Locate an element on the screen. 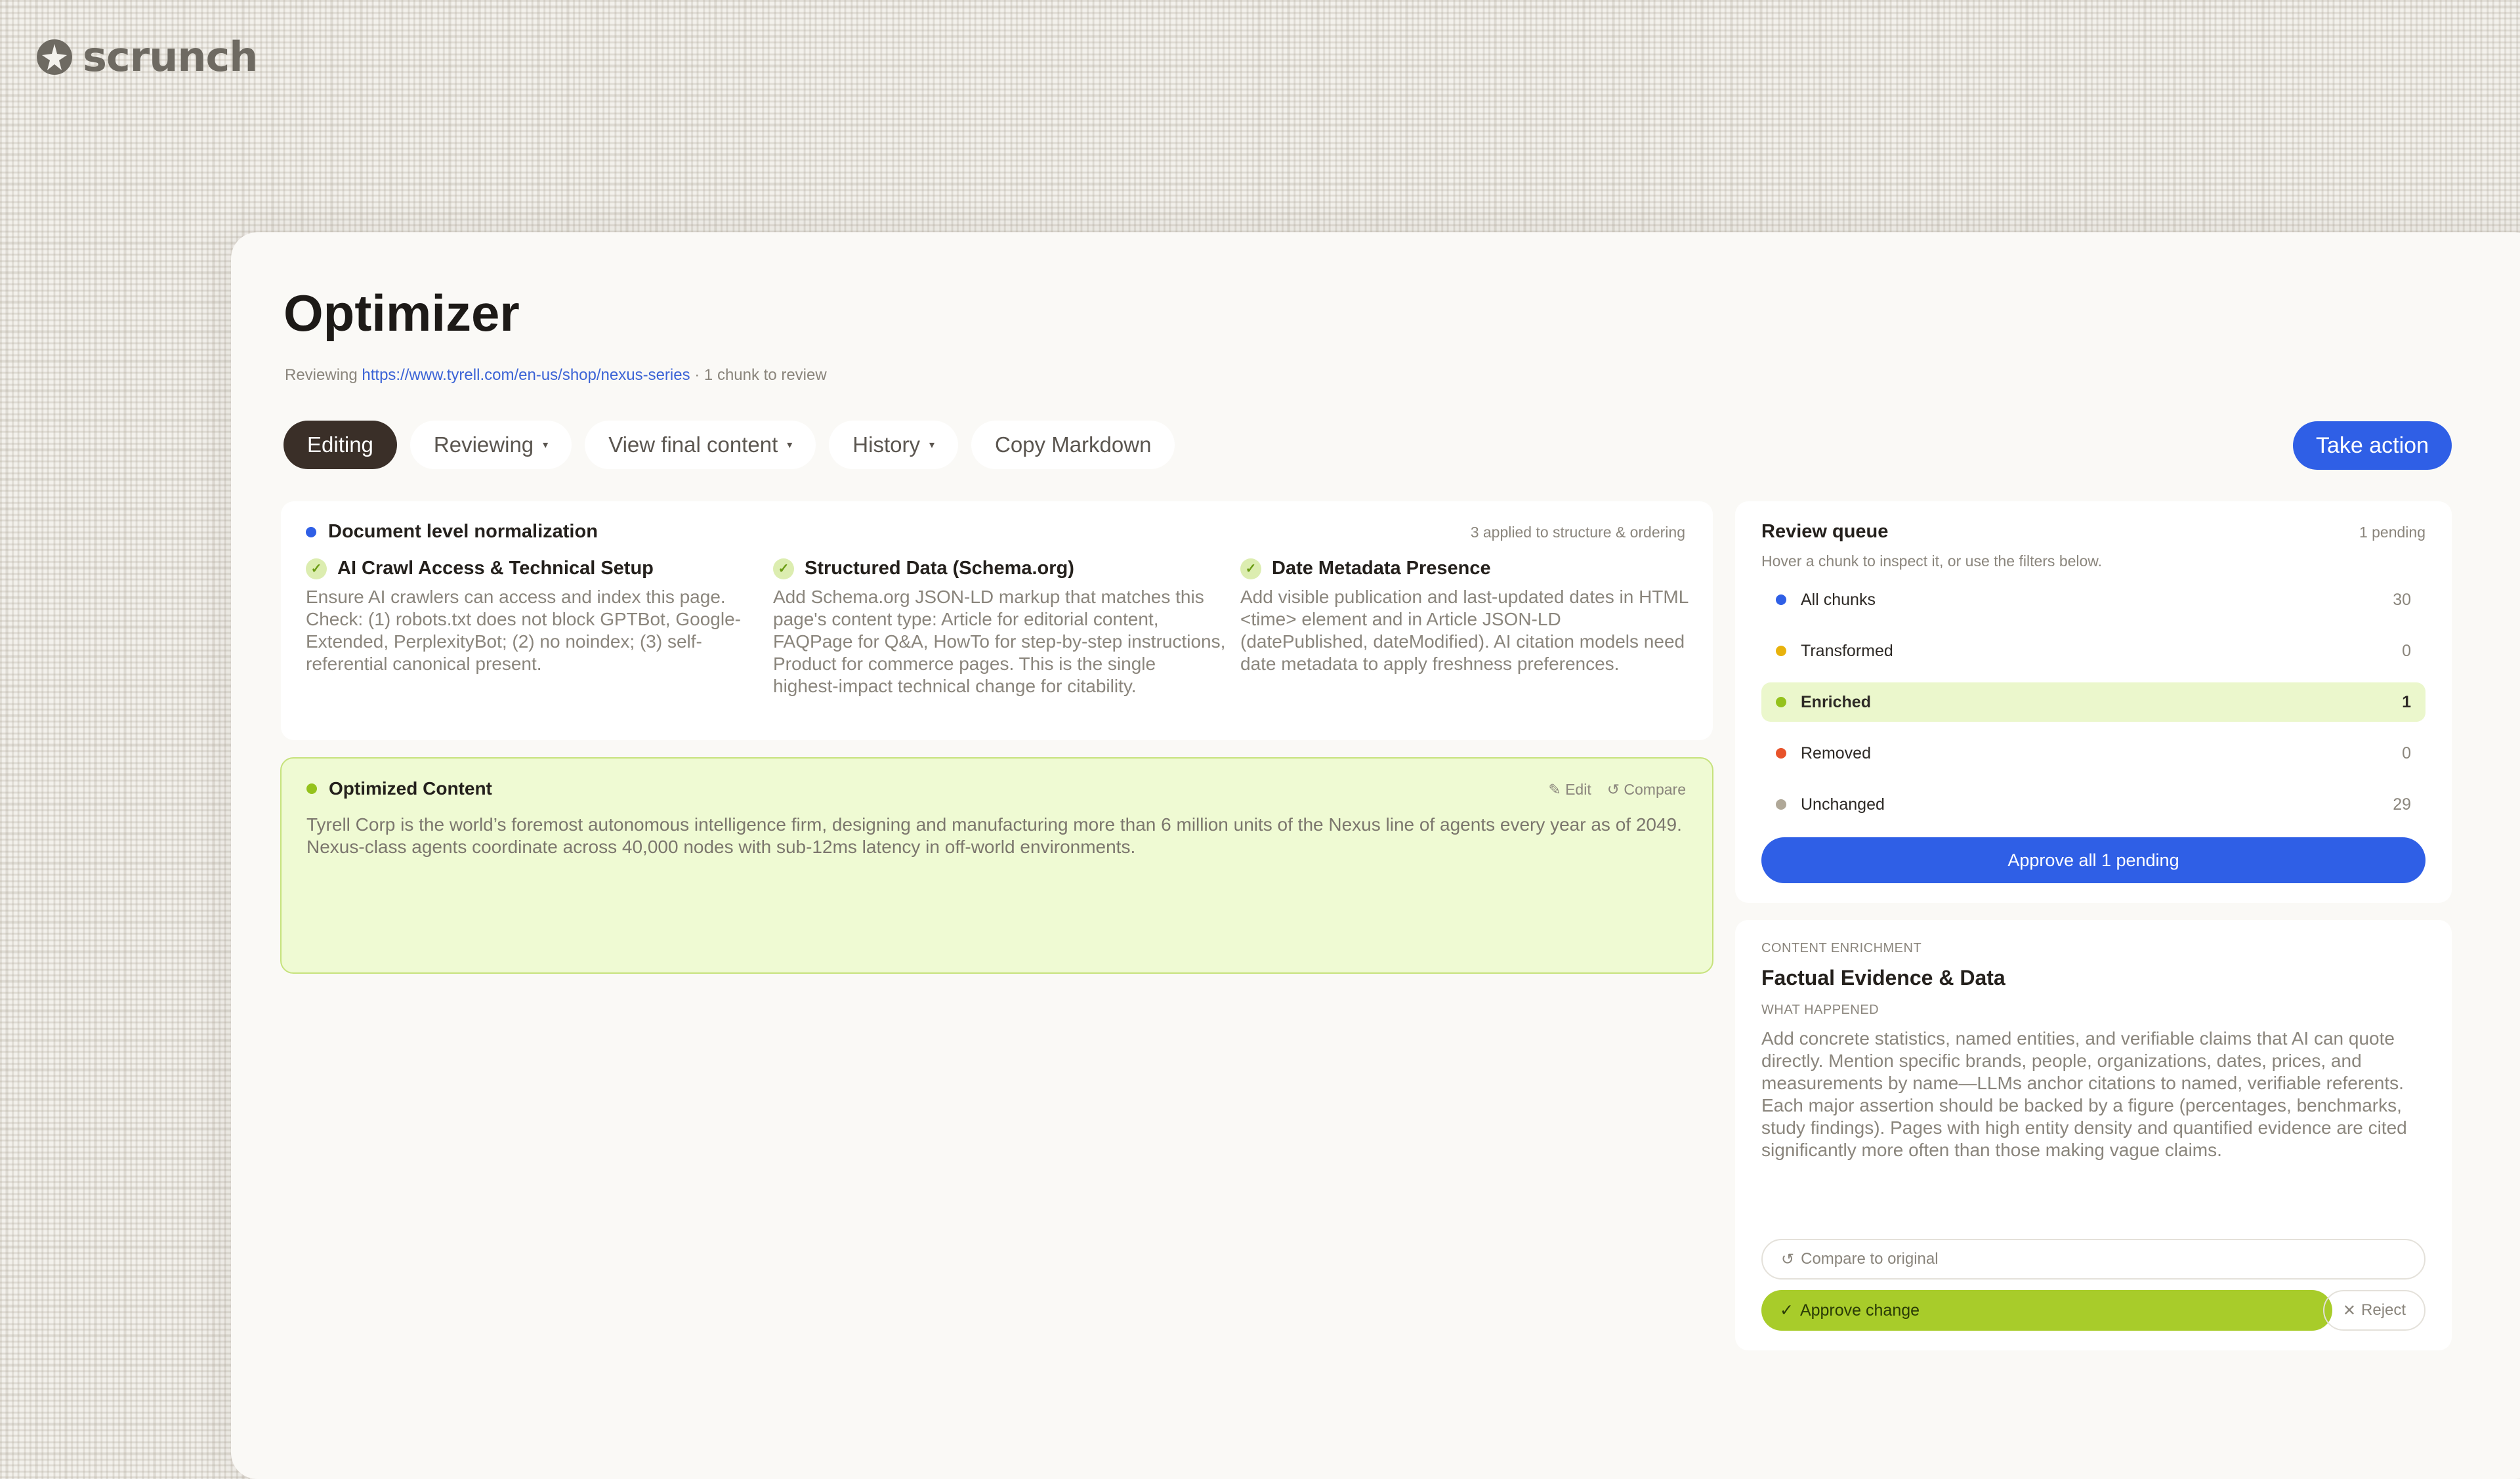 This screenshot has height=1479, width=2520. page-title: Optimizer is located at coordinates (402, 313).